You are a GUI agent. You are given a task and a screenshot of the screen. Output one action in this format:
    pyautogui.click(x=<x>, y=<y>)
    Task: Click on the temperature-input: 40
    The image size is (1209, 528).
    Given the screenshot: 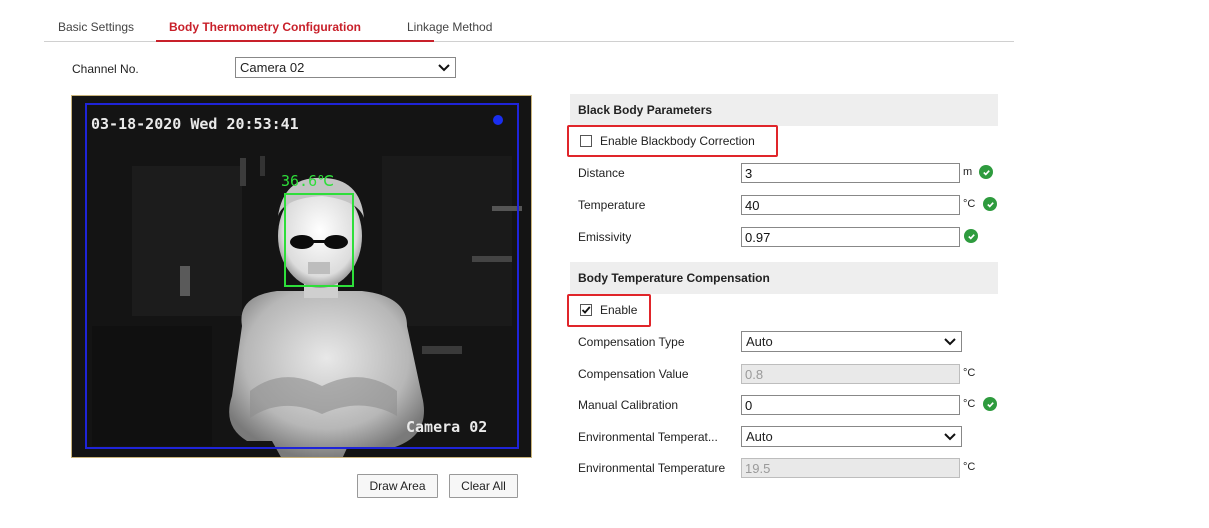 What is the action you would take?
    pyautogui.click(x=850, y=205)
    